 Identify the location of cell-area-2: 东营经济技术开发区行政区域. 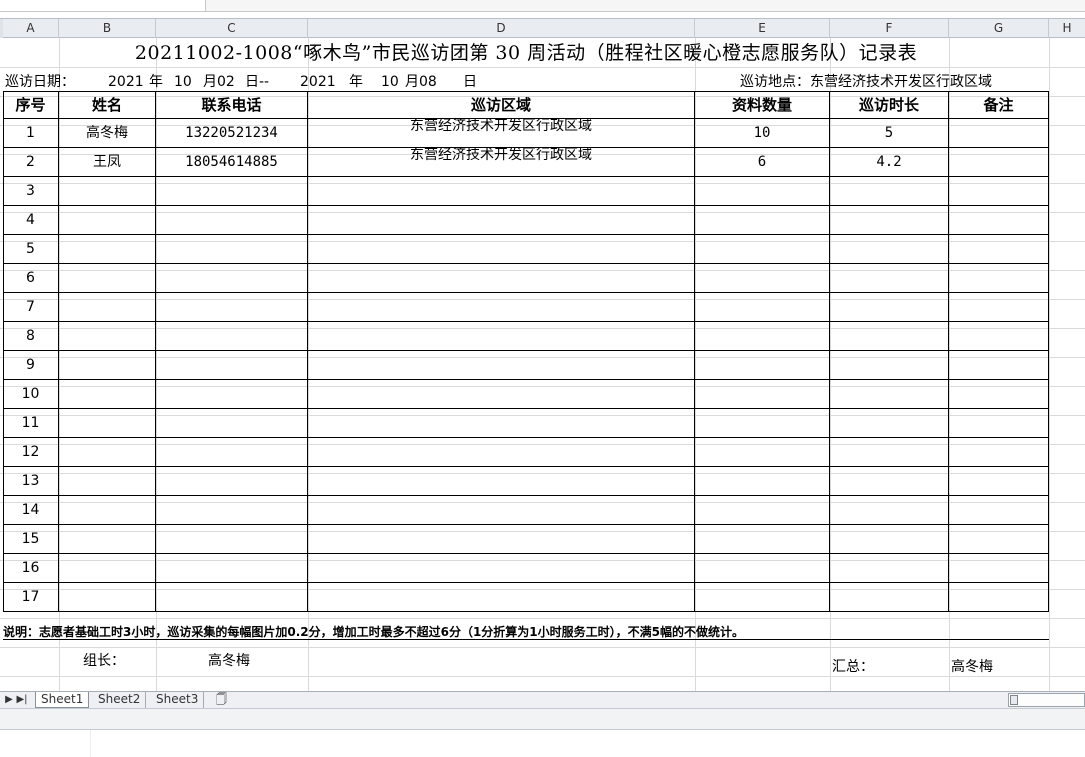
(501, 162).